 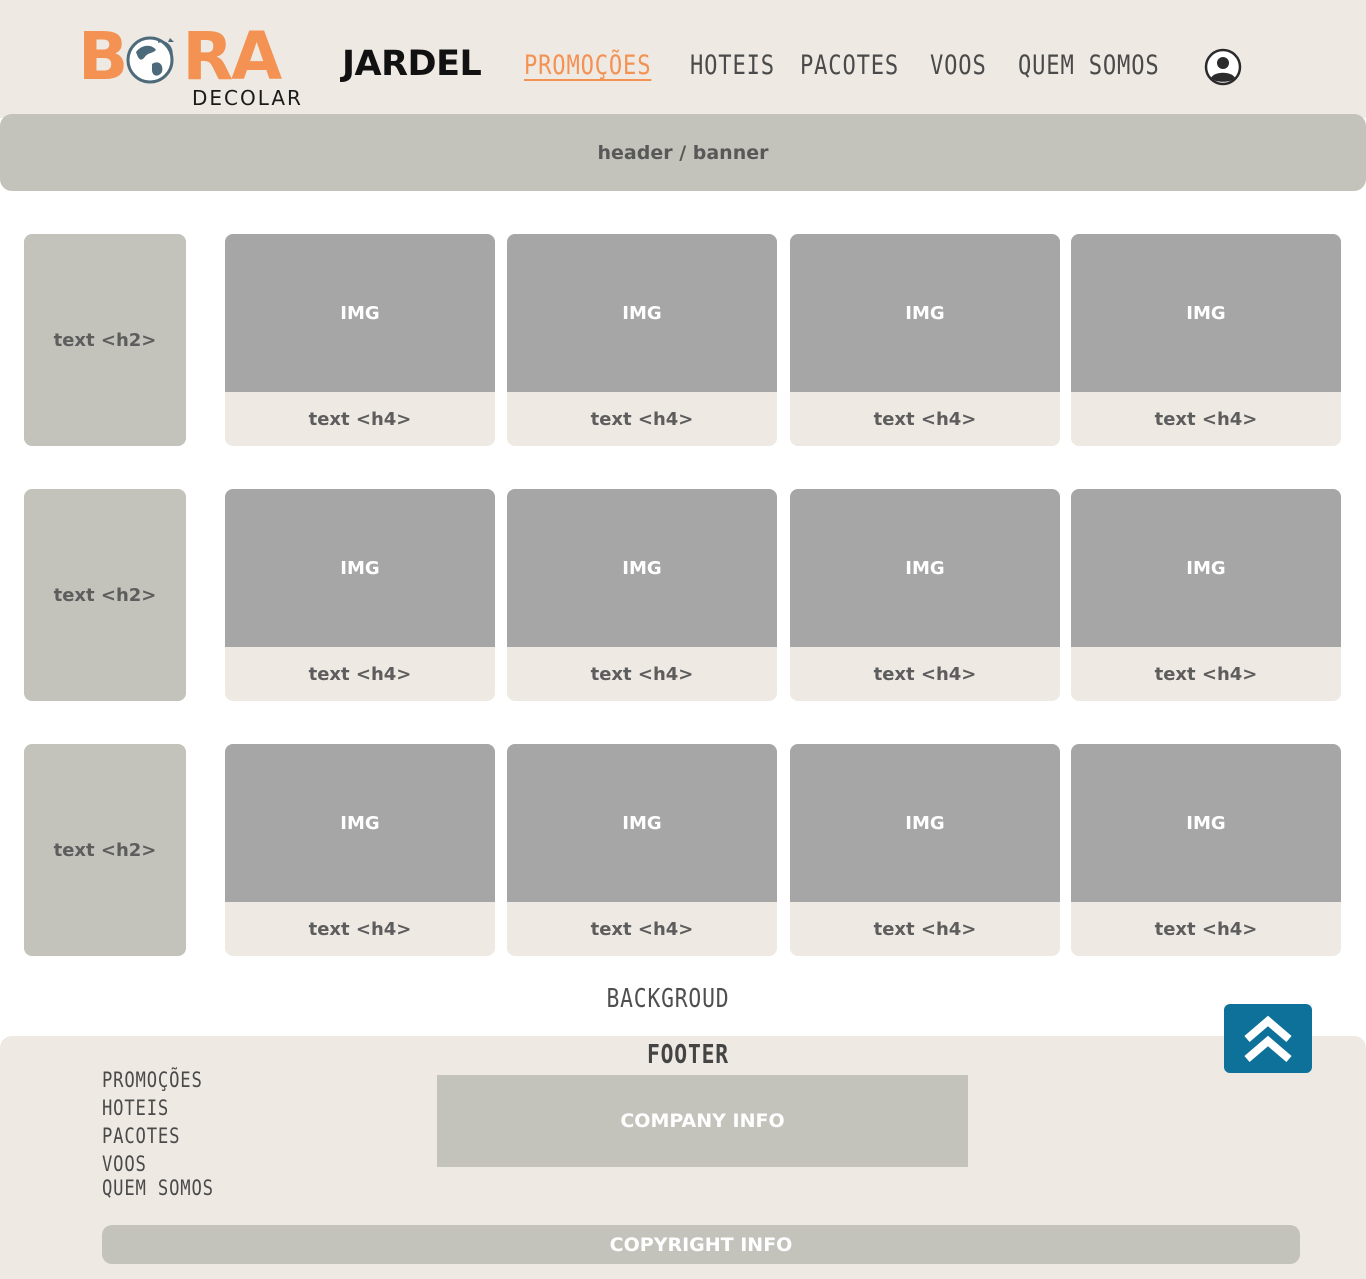 I want to click on scroll-to-top-button, so click(x=1268, y=1038).